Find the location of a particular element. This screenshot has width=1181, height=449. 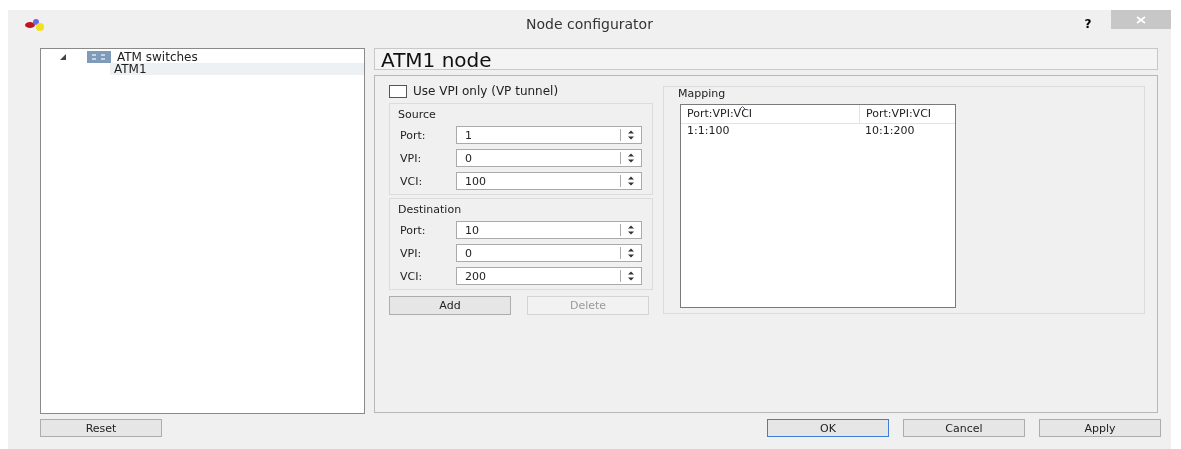

action-button: Add is located at coordinates (450, 305).